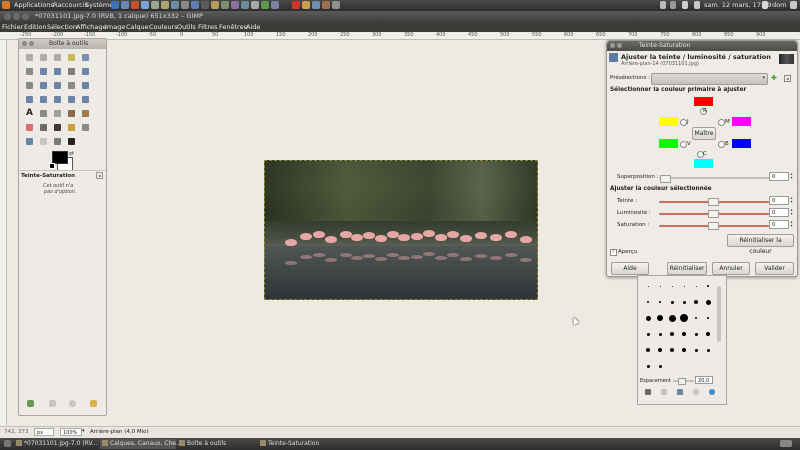 This screenshot has height=450, width=800. What do you see at coordinates (731, 268) in the screenshot?
I see `cancel-button: Annuler` at bounding box center [731, 268].